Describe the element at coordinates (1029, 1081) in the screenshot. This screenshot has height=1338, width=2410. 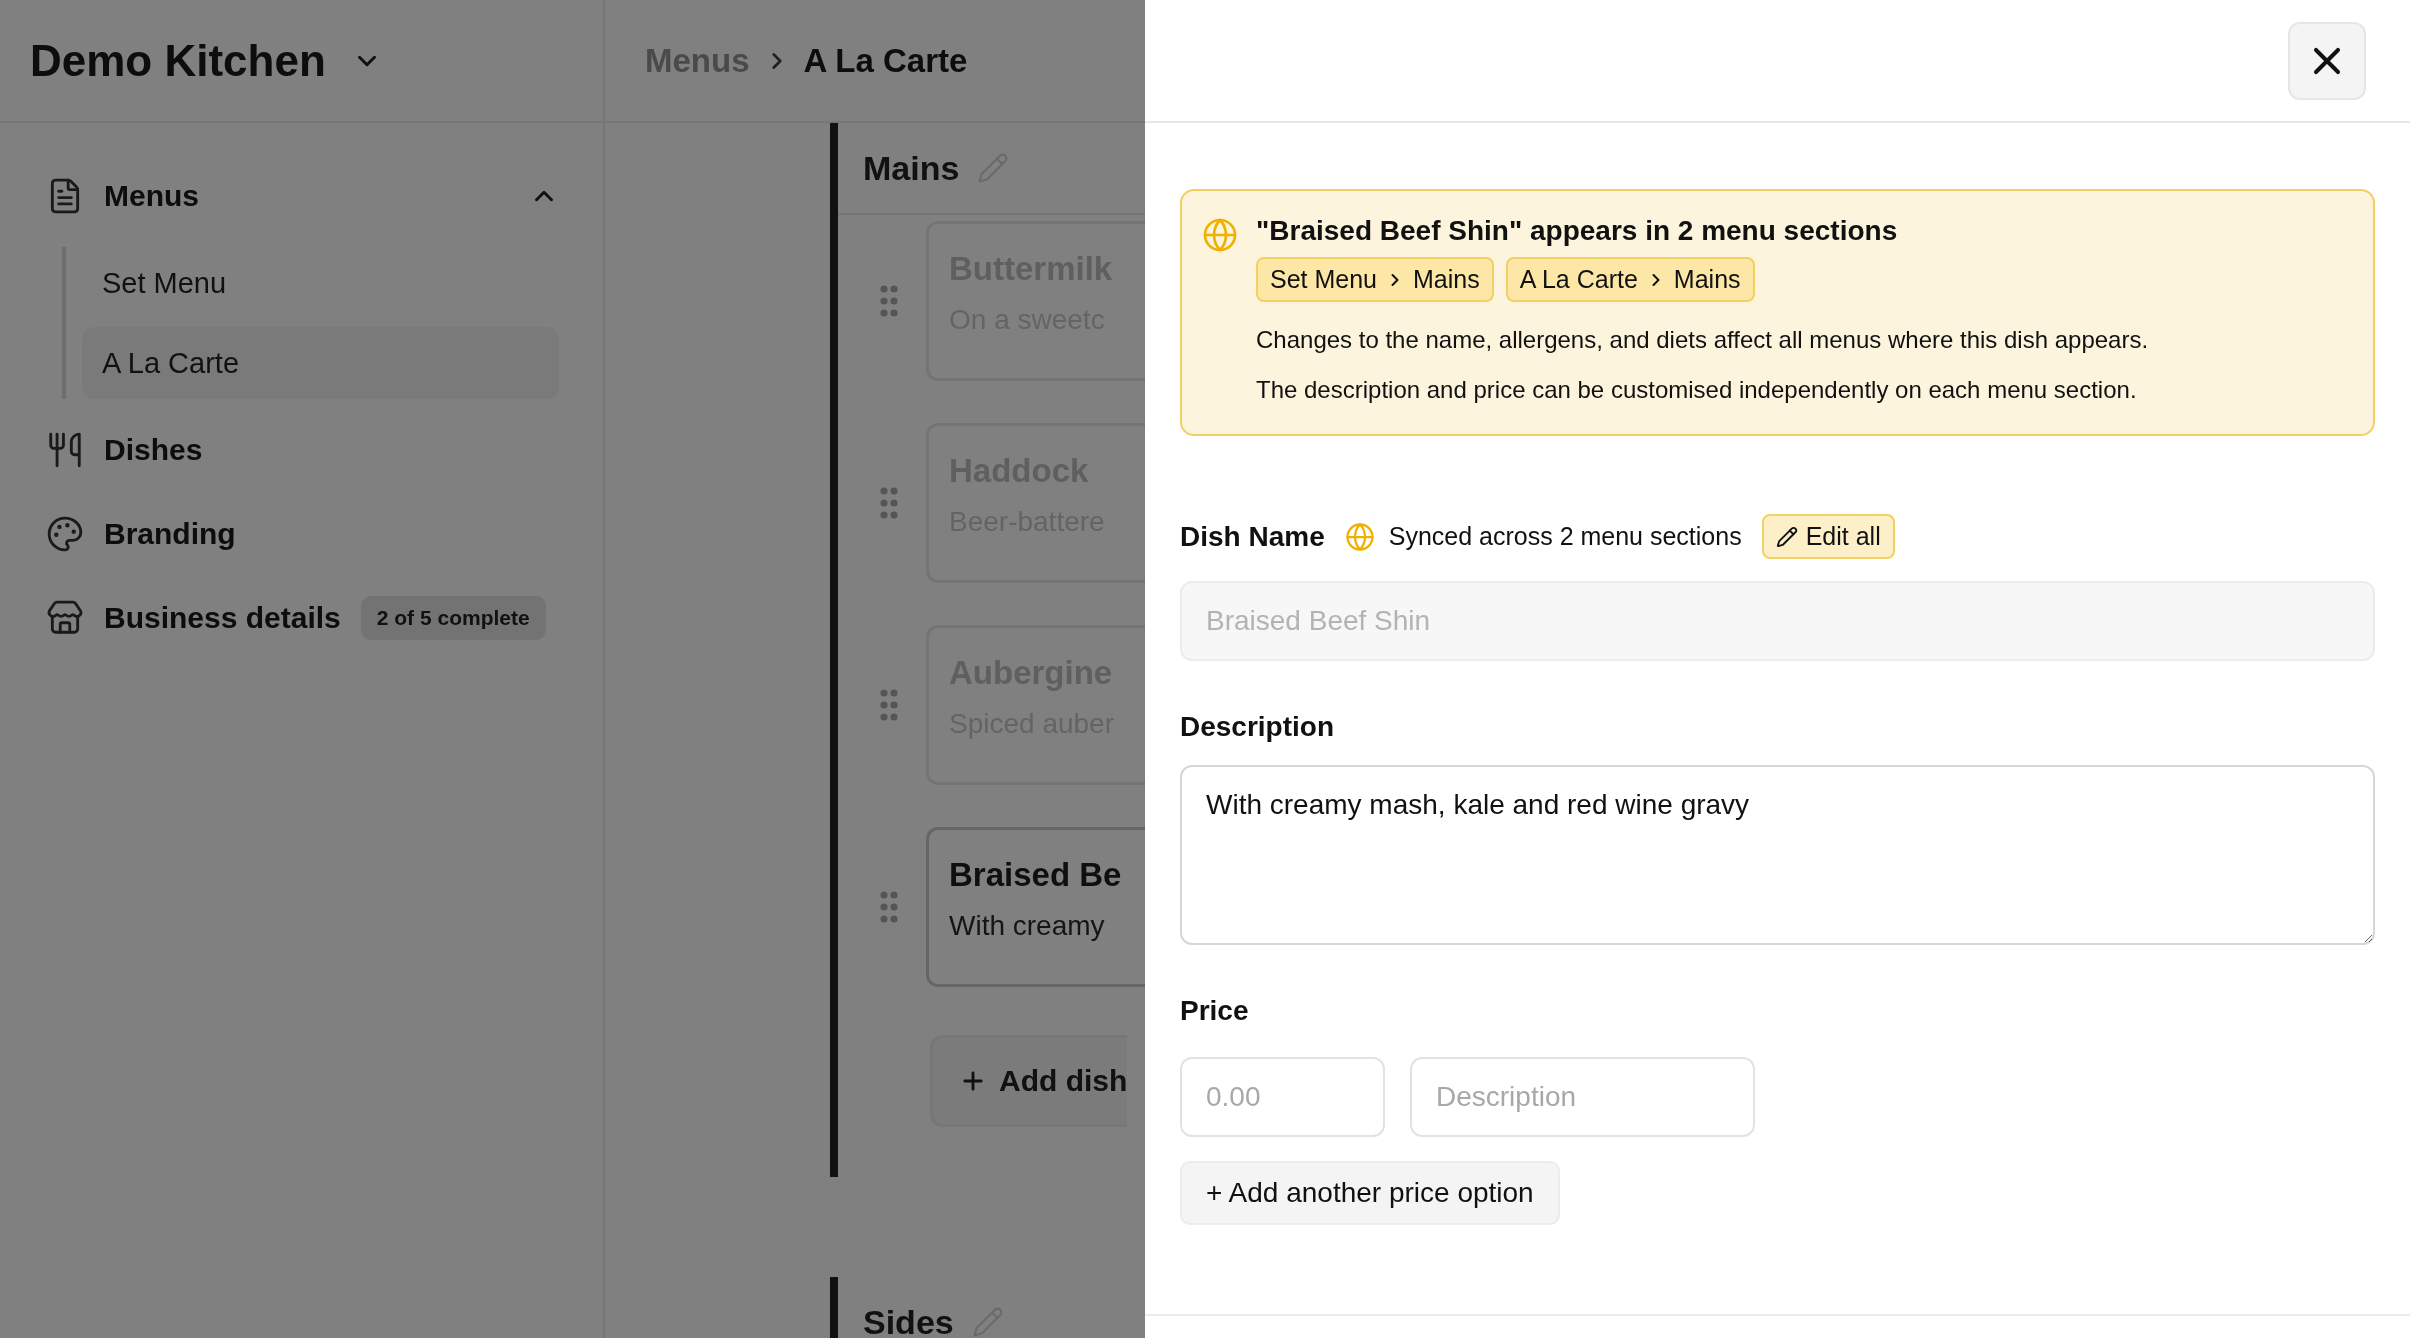
I see `add-dish-button: Add dish` at that location.